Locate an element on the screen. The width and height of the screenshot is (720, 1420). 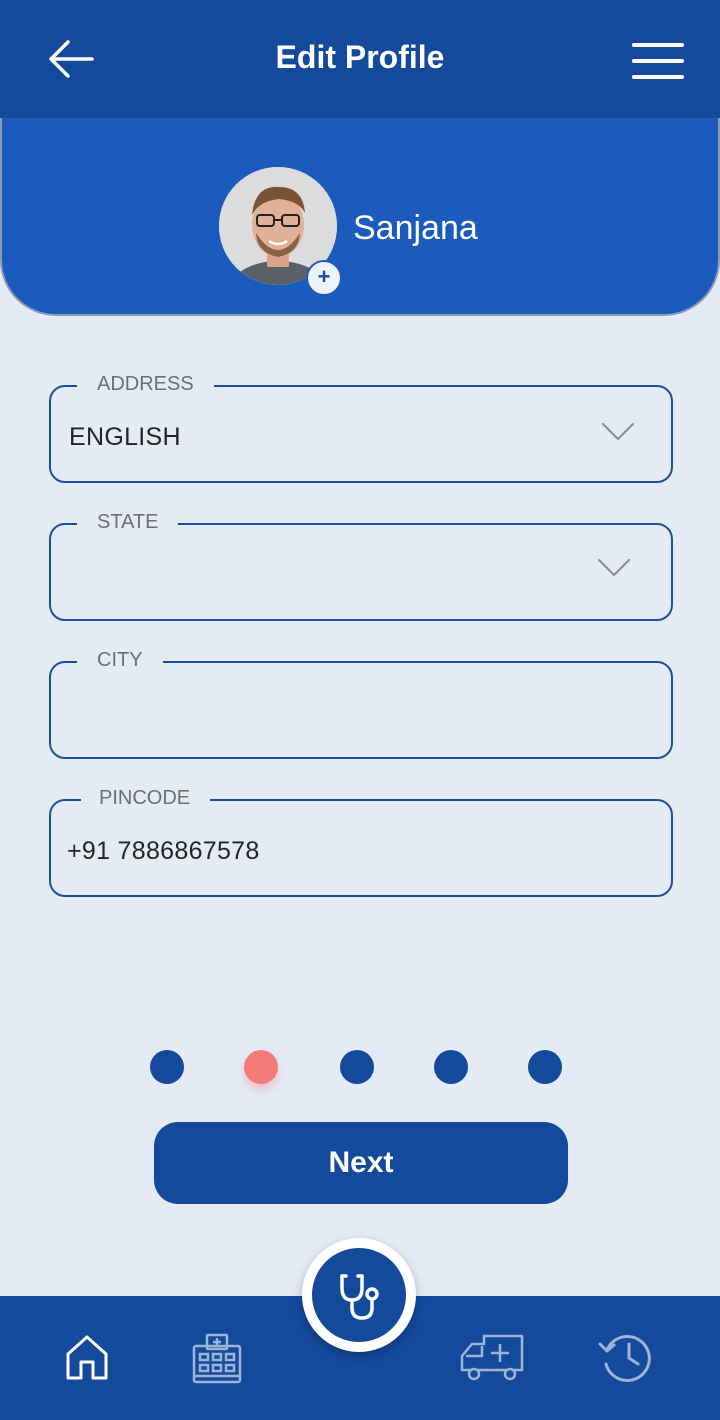
address-value: ENGLISH is located at coordinates (125, 437).